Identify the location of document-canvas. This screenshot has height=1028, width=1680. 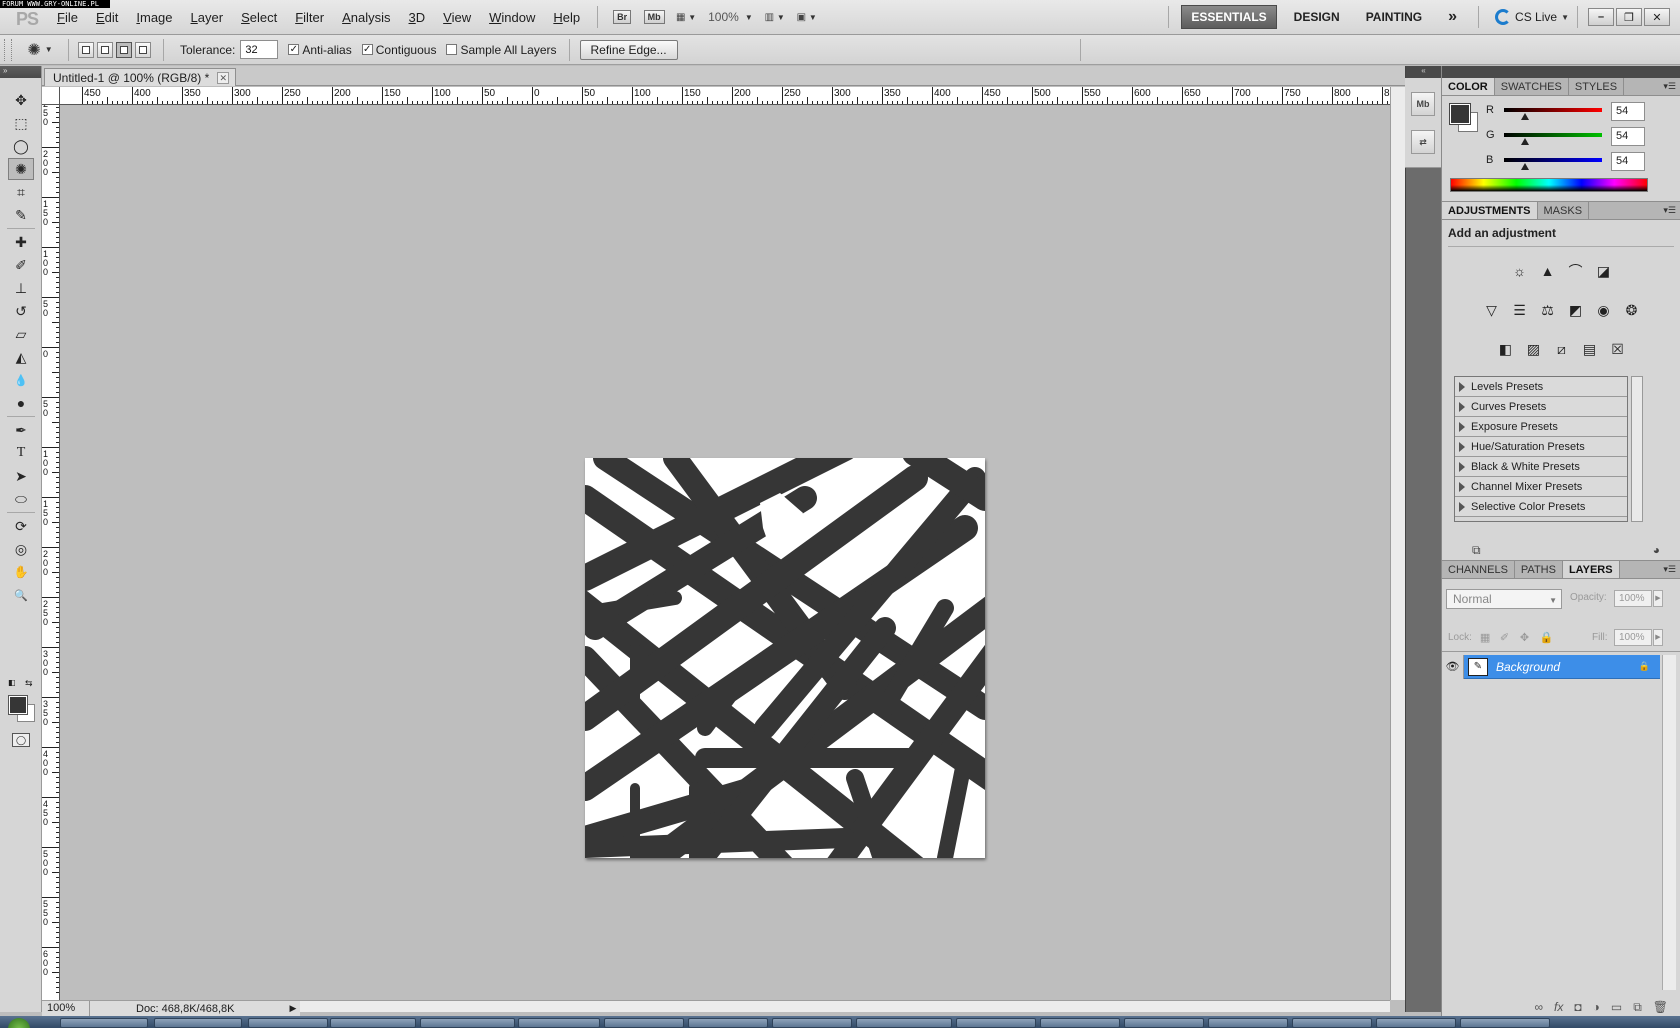
(790, 658).